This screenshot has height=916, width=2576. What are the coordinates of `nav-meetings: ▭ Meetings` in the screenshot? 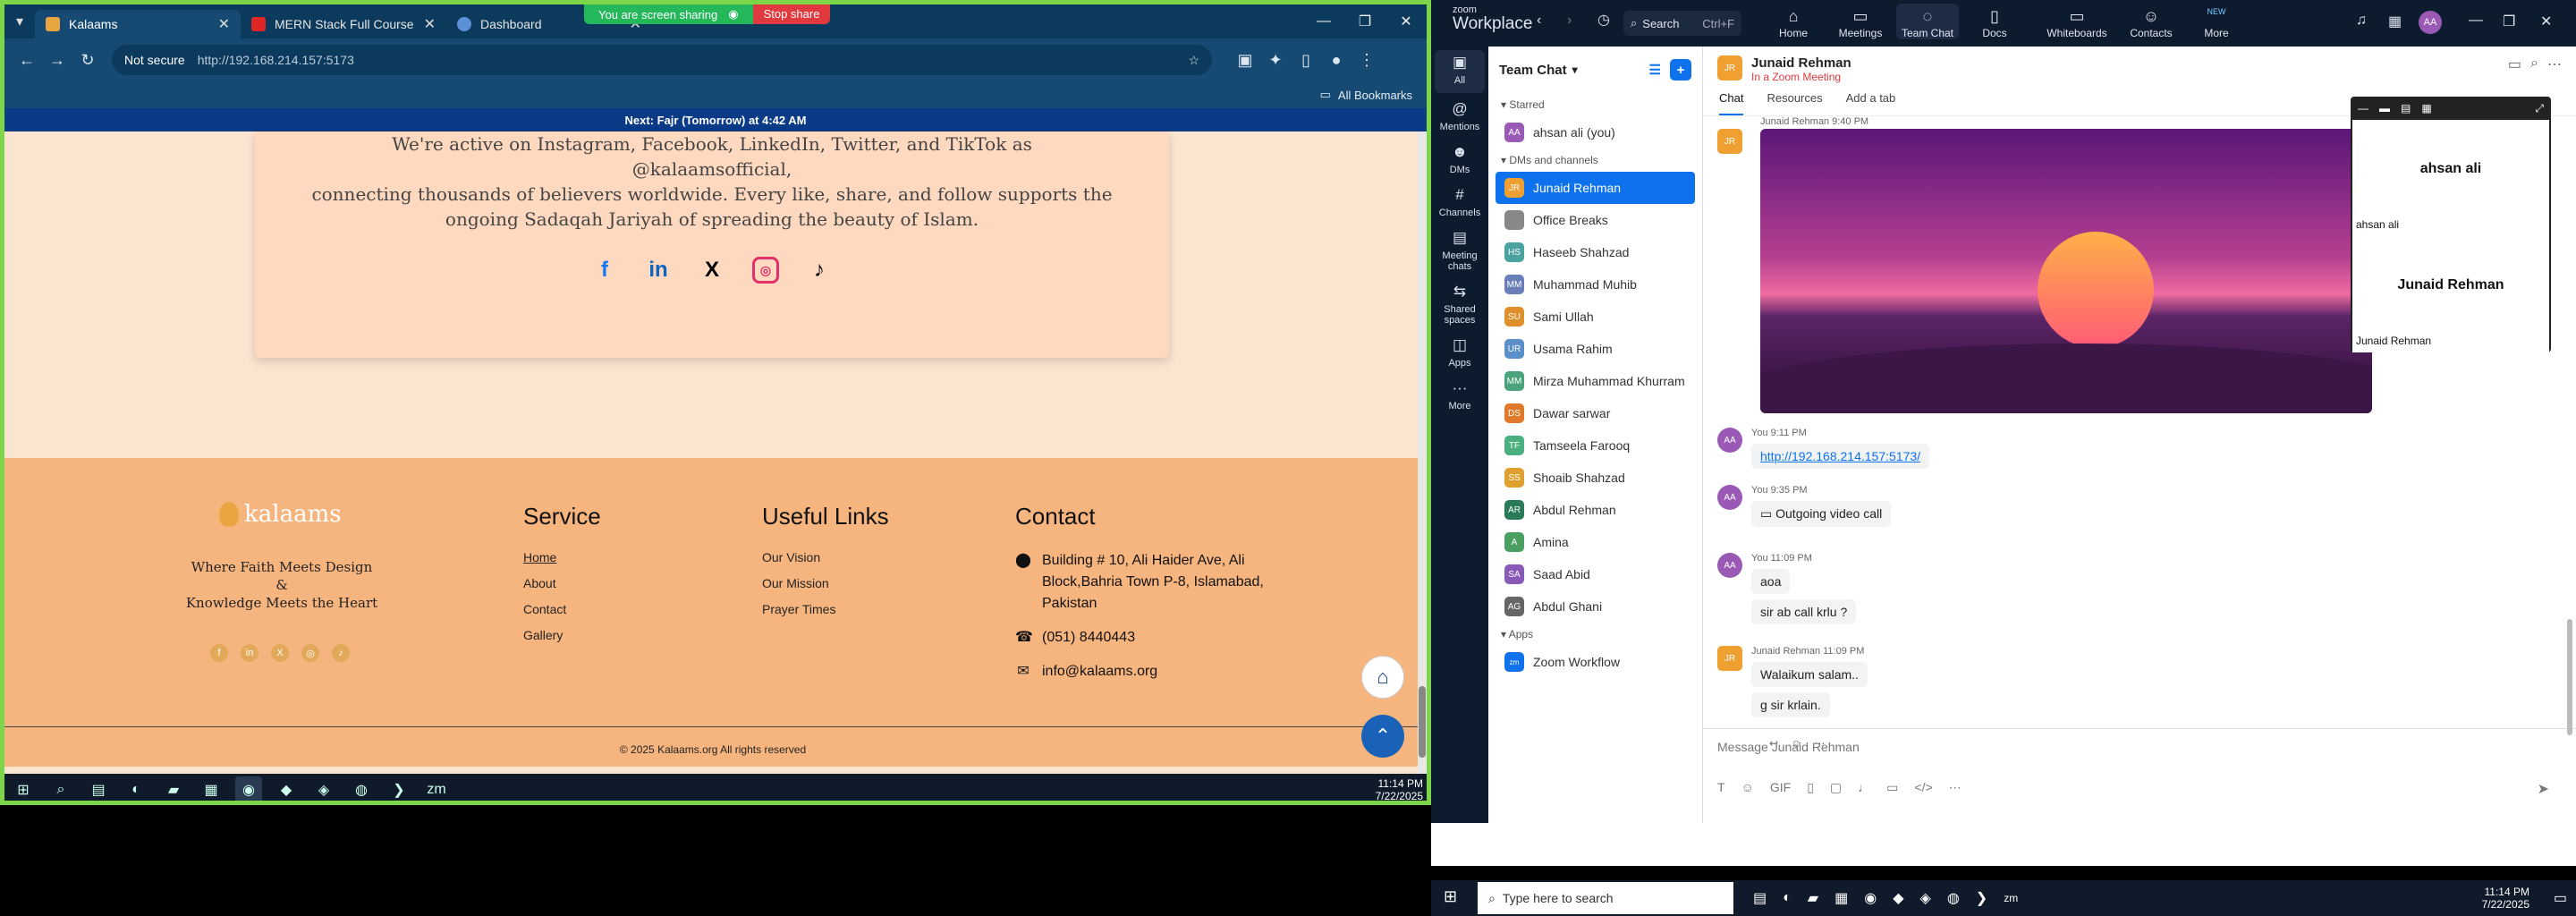 It's located at (1860, 23).